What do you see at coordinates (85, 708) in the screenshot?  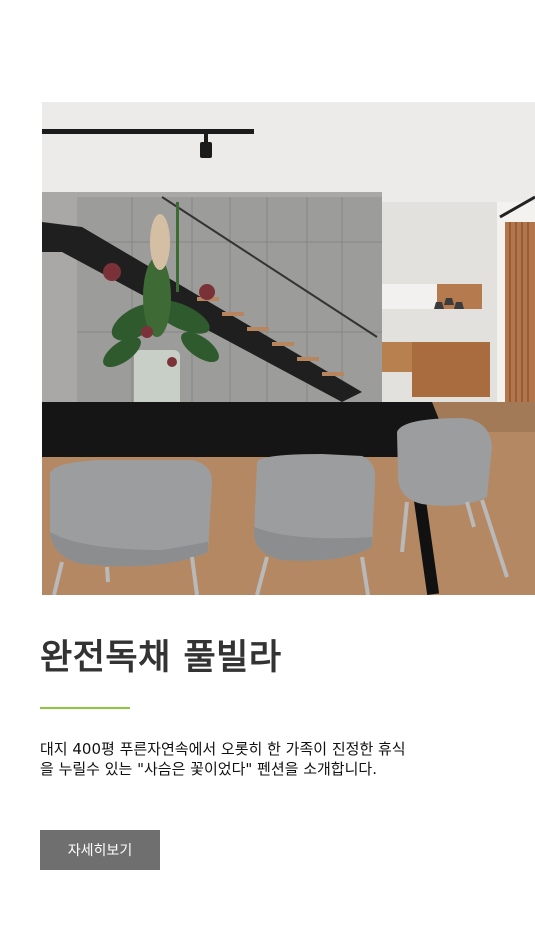 I see `accent-divider` at bounding box center [85, 708].